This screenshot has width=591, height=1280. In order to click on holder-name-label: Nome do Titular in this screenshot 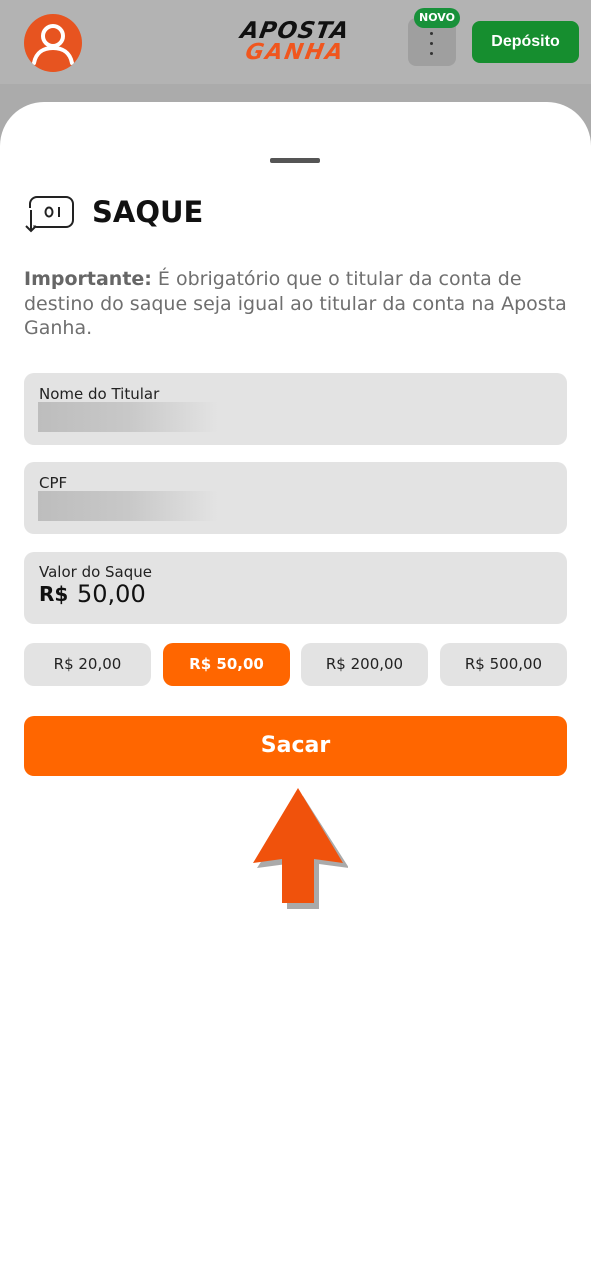, I will do `click(99, 394)`.